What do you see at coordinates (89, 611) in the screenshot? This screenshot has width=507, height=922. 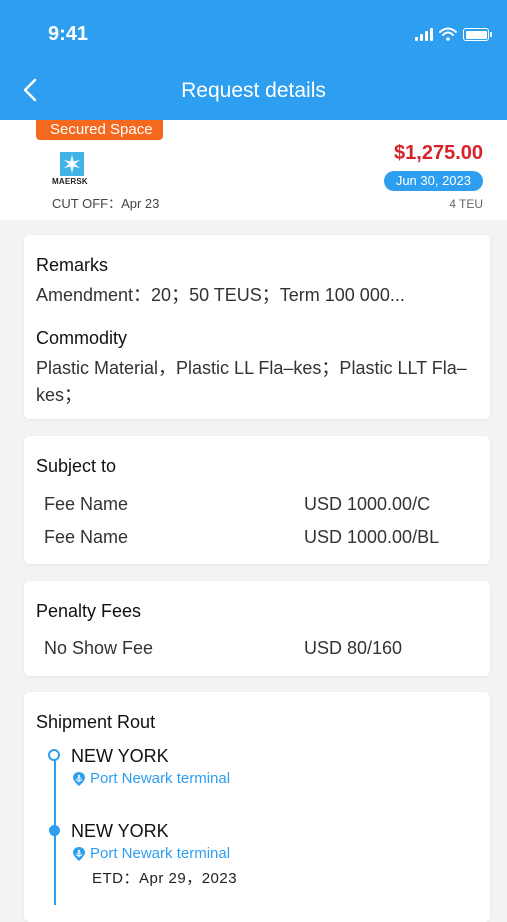 I see `penalty-fees-title: Penalty Fees` at bounding box center [89, 611].